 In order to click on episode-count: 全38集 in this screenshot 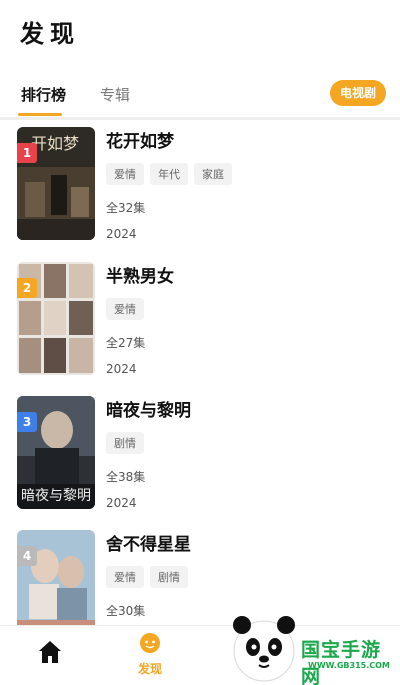, I will do `click(126, 477)`.